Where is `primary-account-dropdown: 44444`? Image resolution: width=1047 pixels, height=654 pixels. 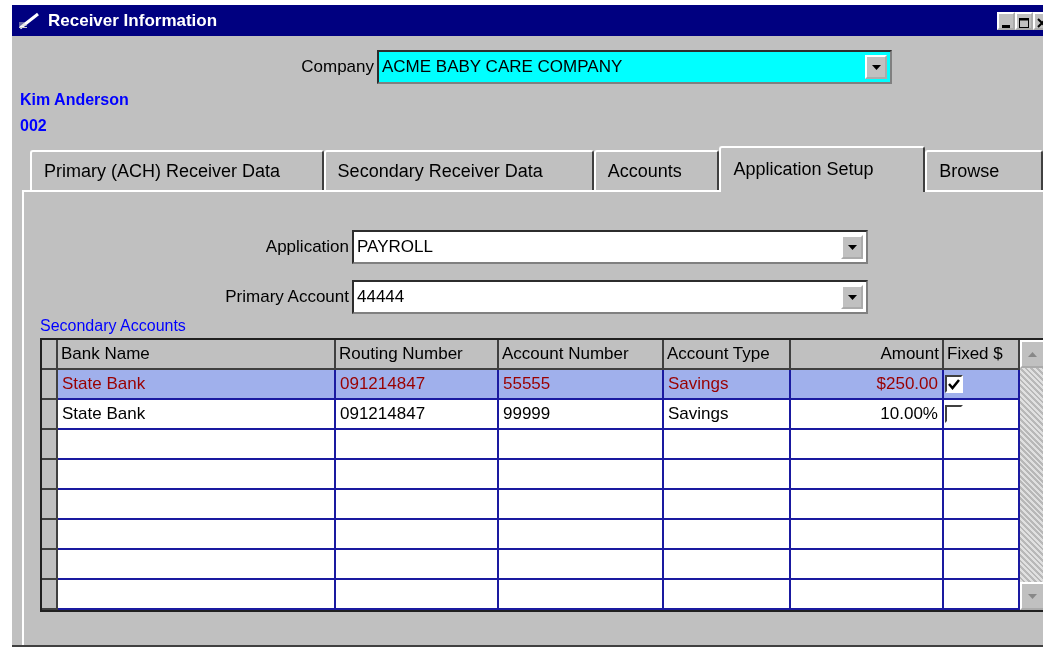
primary-account-dropdown: 44444 is located at coordinates (610, 297).